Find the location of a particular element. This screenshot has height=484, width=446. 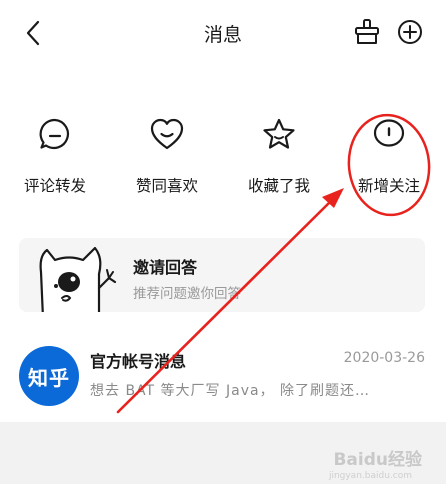

invite-title: 邀请回答 is located at coordinates (165, 267).